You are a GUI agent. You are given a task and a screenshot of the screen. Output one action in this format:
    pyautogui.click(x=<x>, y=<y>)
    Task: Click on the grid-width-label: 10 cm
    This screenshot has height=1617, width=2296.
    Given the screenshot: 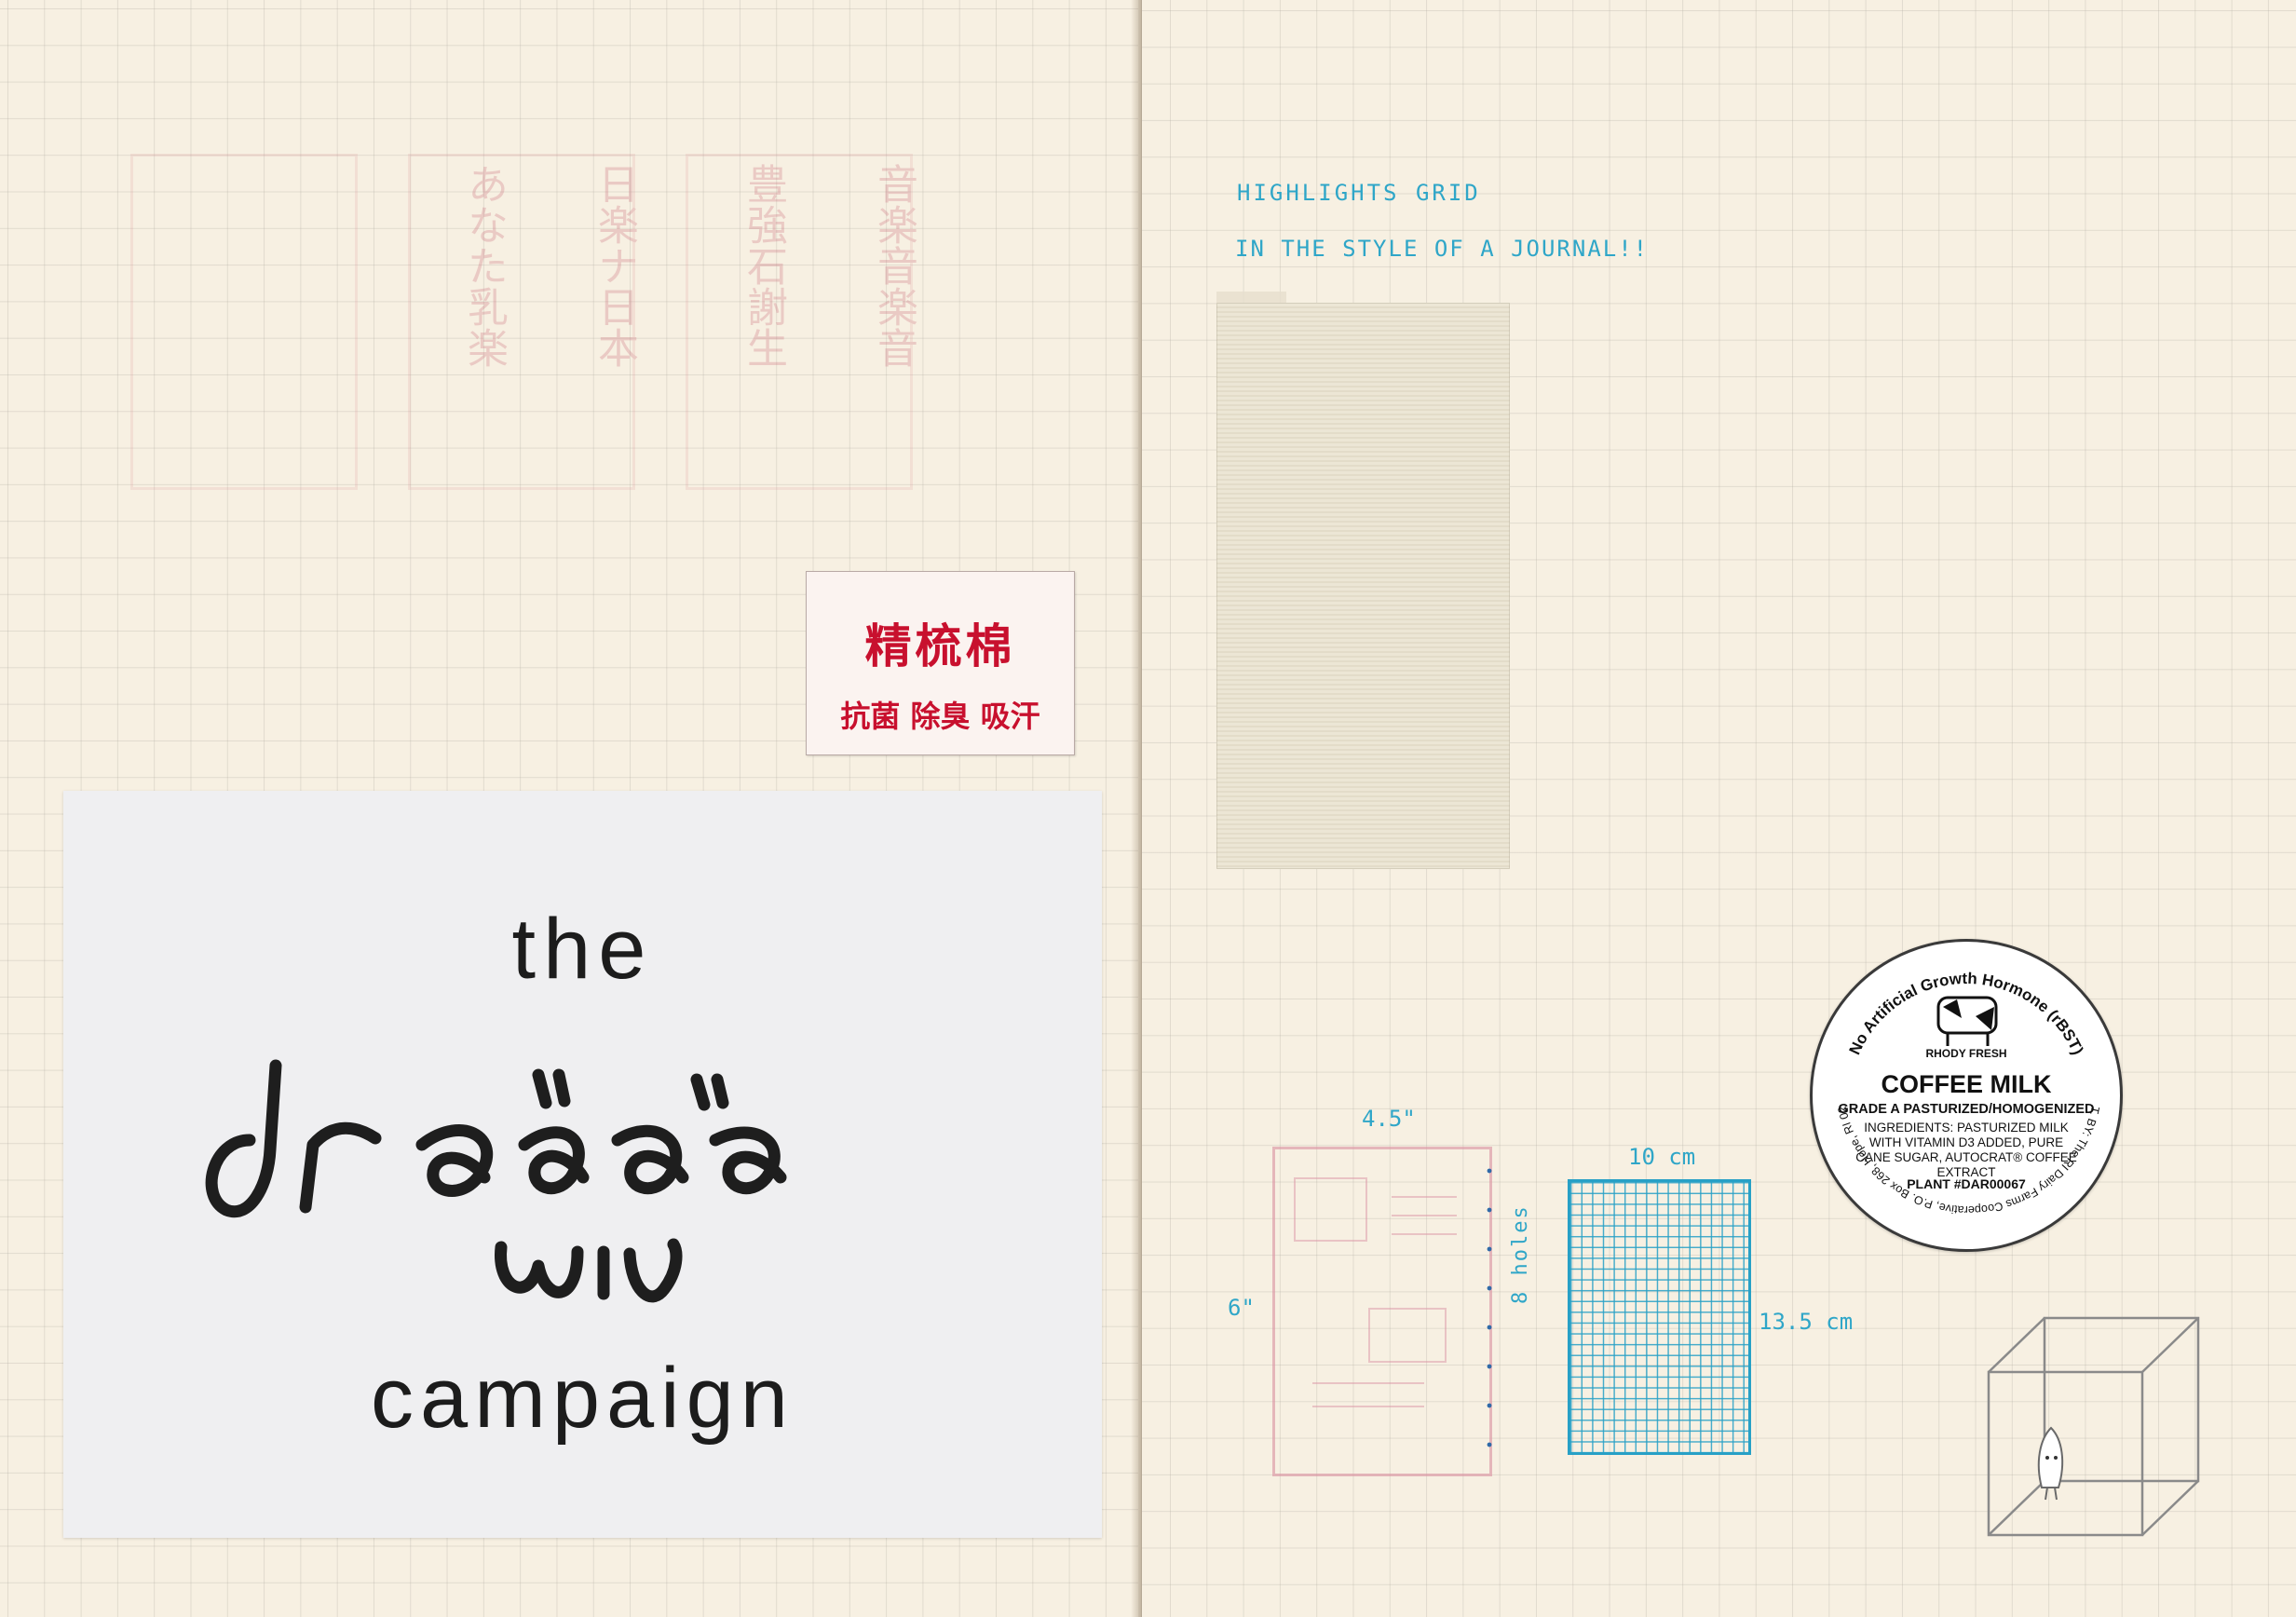 What is the action you would take?
    pyautogui.click(x=1662, y=1157)
    